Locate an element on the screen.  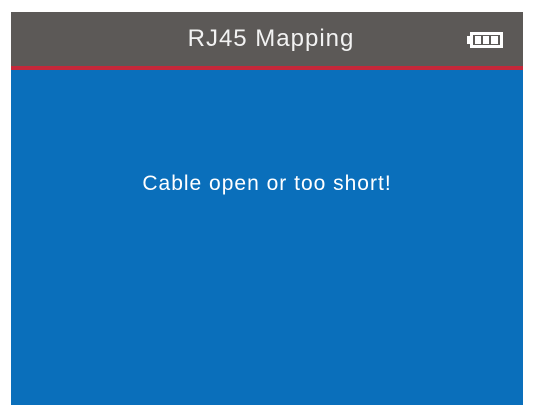
screen-title: RJ45 Mapping is located at coordinates (271, 38).